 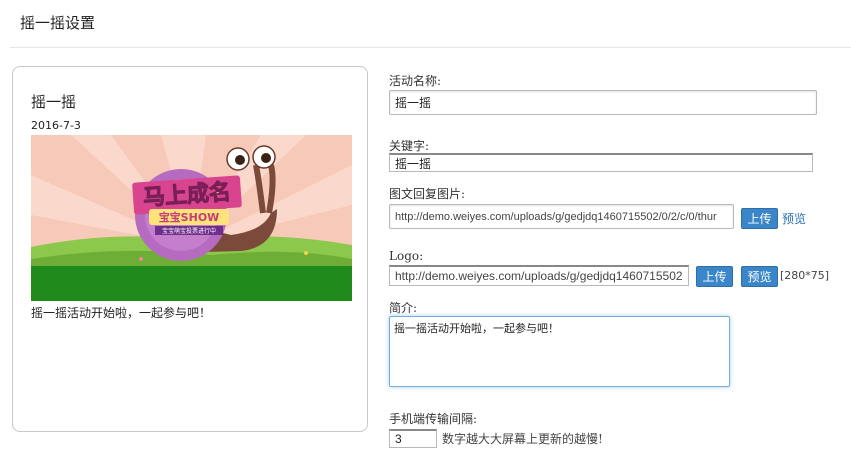 I want to click on reply-image-upload-button: 上传, so click(x=759, y=218).